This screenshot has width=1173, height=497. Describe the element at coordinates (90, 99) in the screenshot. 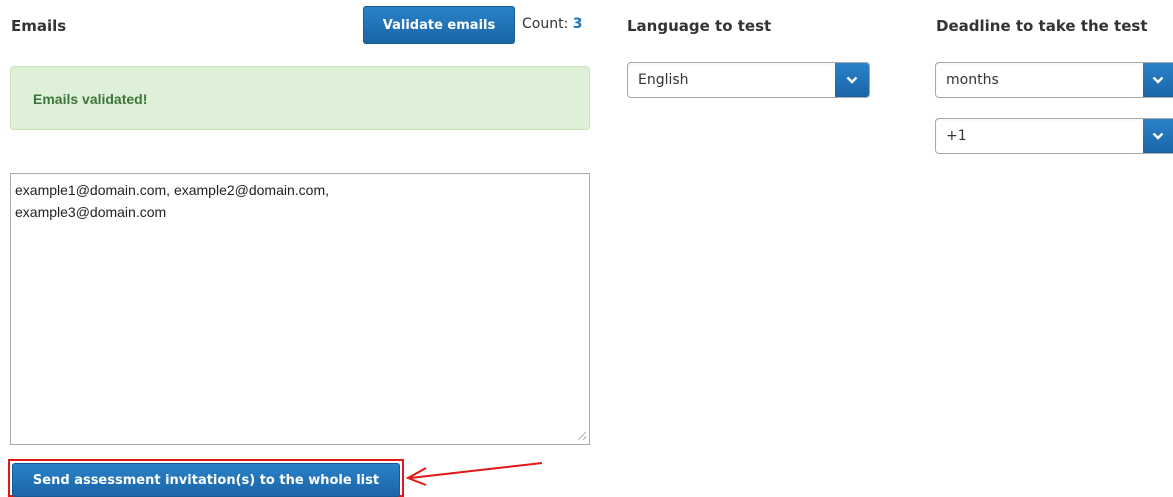

I see `alert-message: Emails validated!` at that location.